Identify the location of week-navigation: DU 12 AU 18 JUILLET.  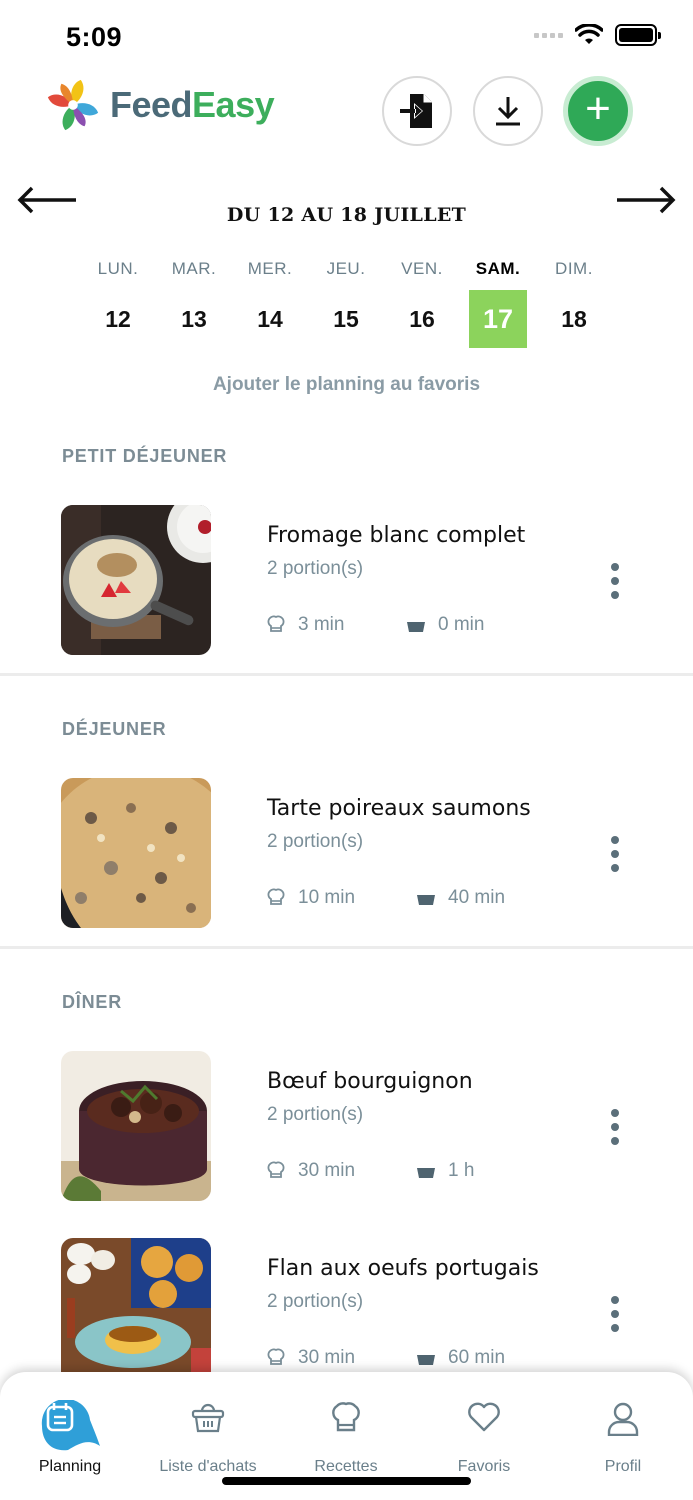
(346, 205).